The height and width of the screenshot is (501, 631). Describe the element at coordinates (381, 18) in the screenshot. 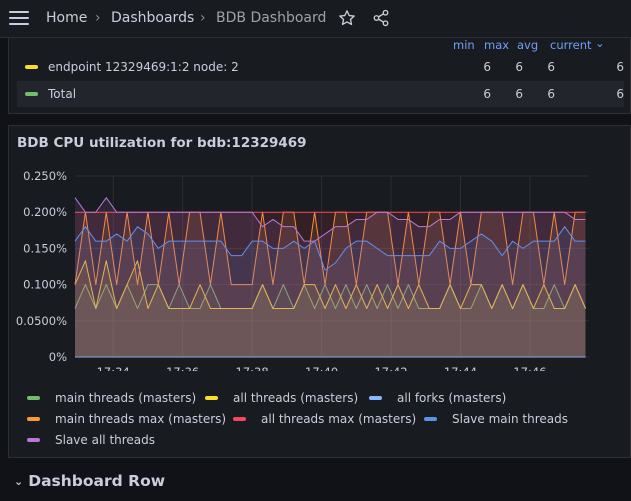

I see `share-icon` at that location.